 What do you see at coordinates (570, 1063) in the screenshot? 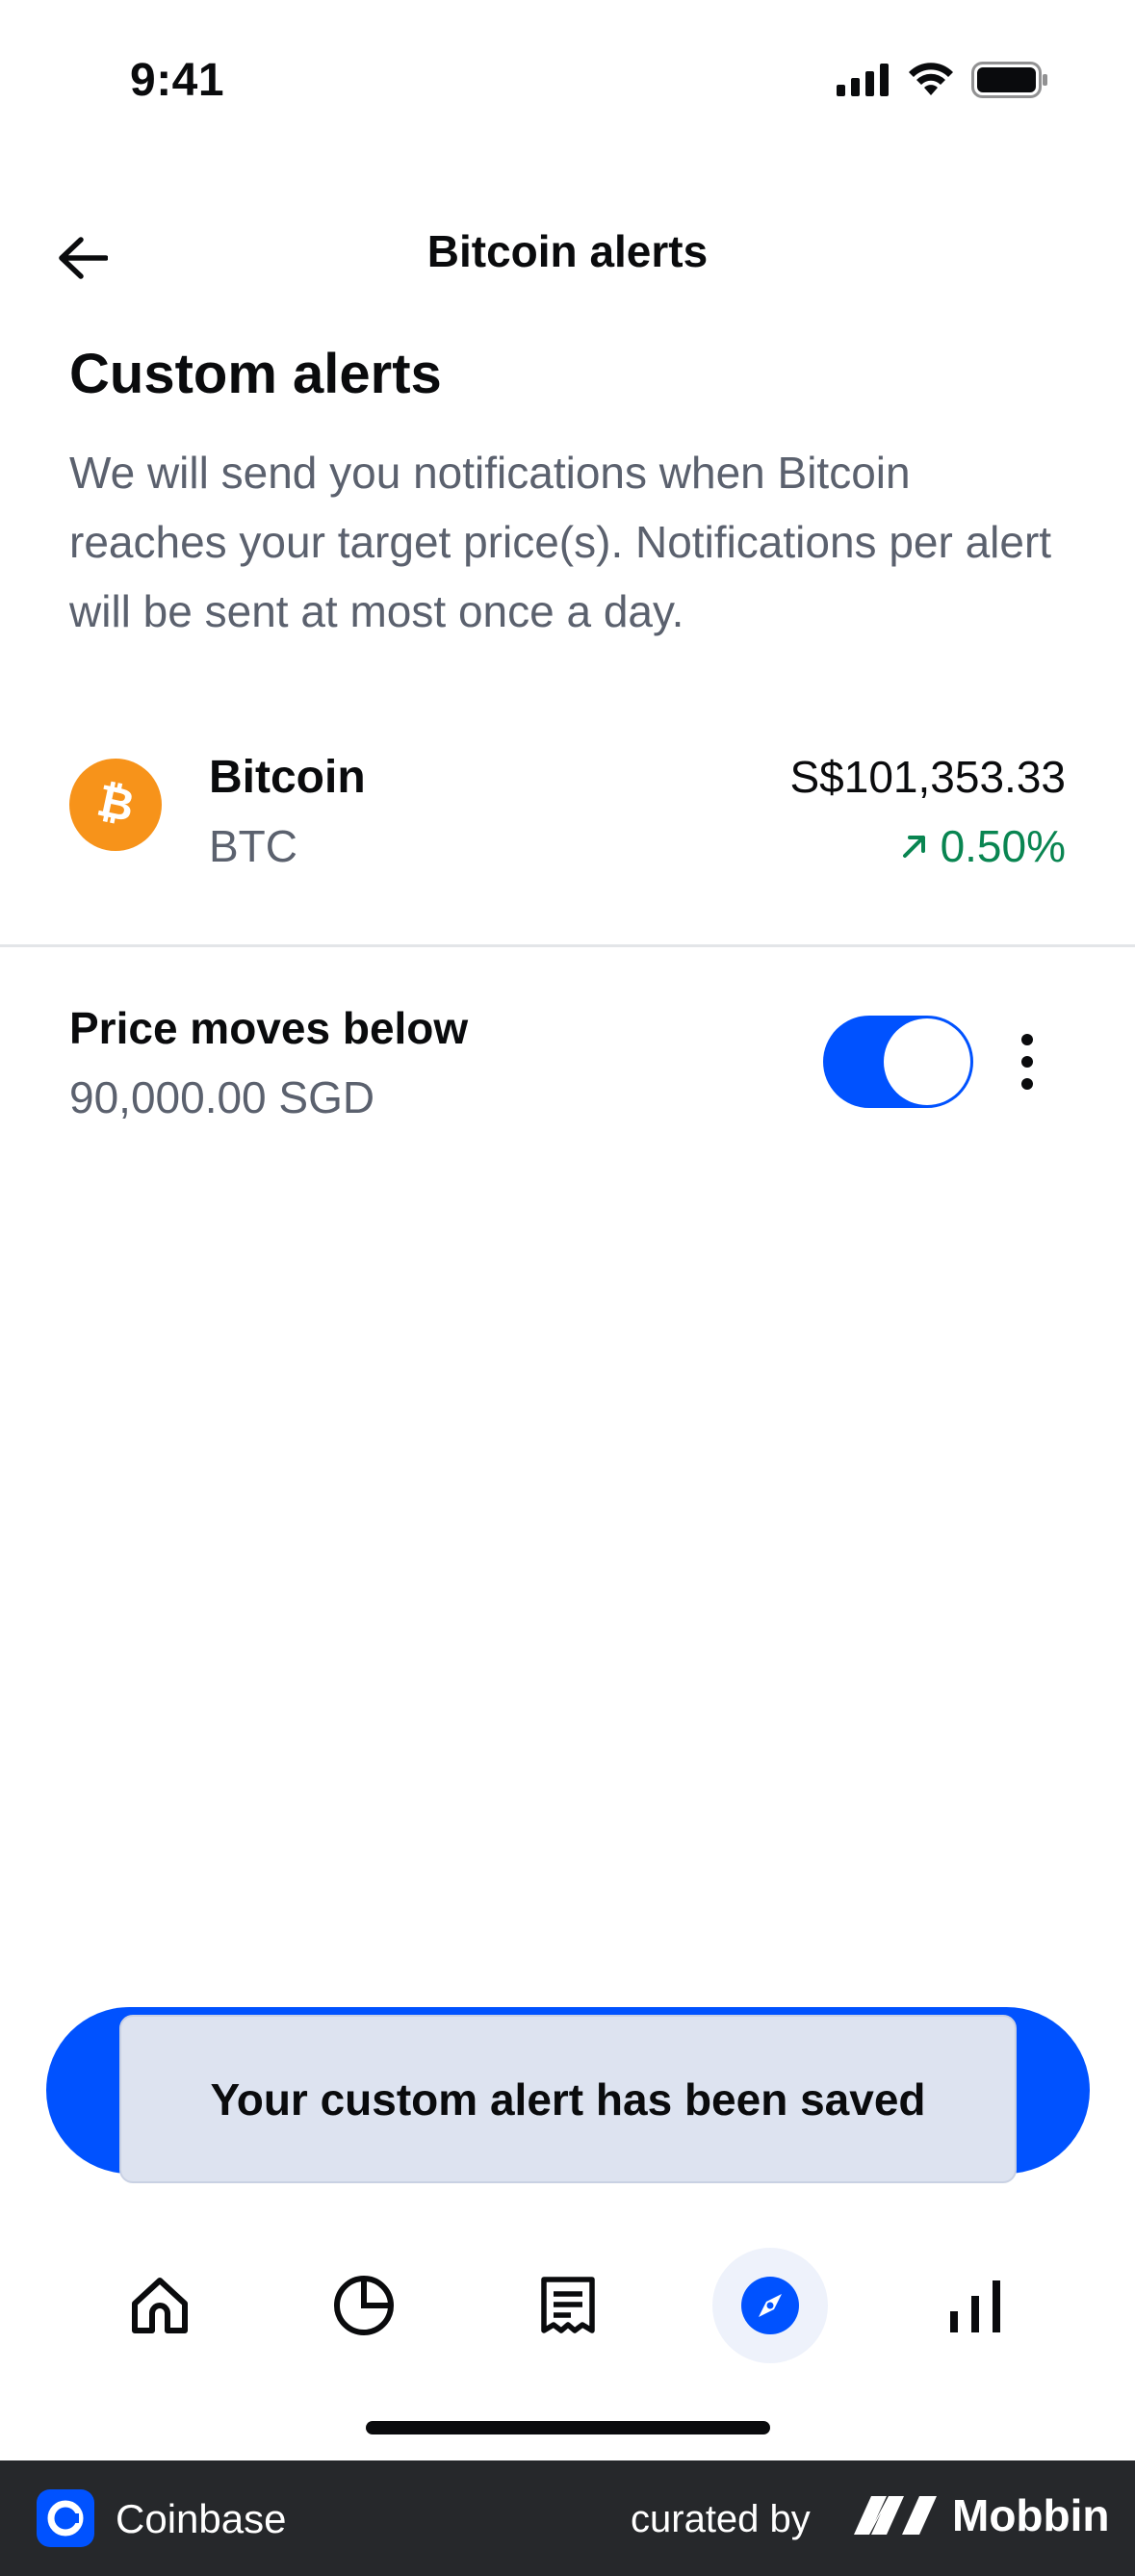
I see `alert-row: Price moves below 90,000.00 SGD` at bounding box center [570, 1063].